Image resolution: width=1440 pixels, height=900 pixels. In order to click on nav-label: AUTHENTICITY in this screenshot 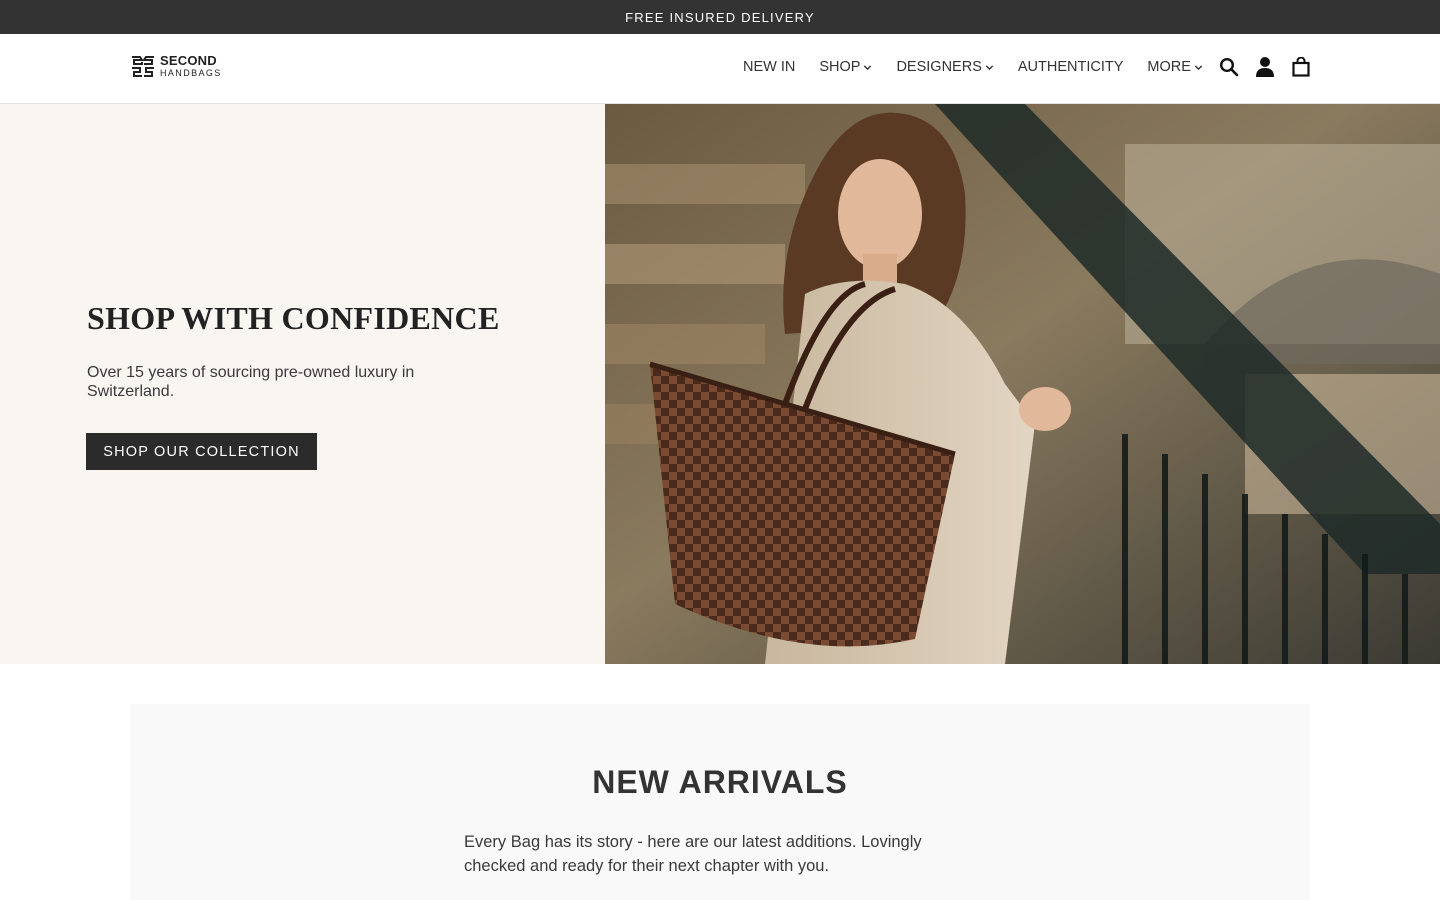, I will do `click(1070, 67)`.